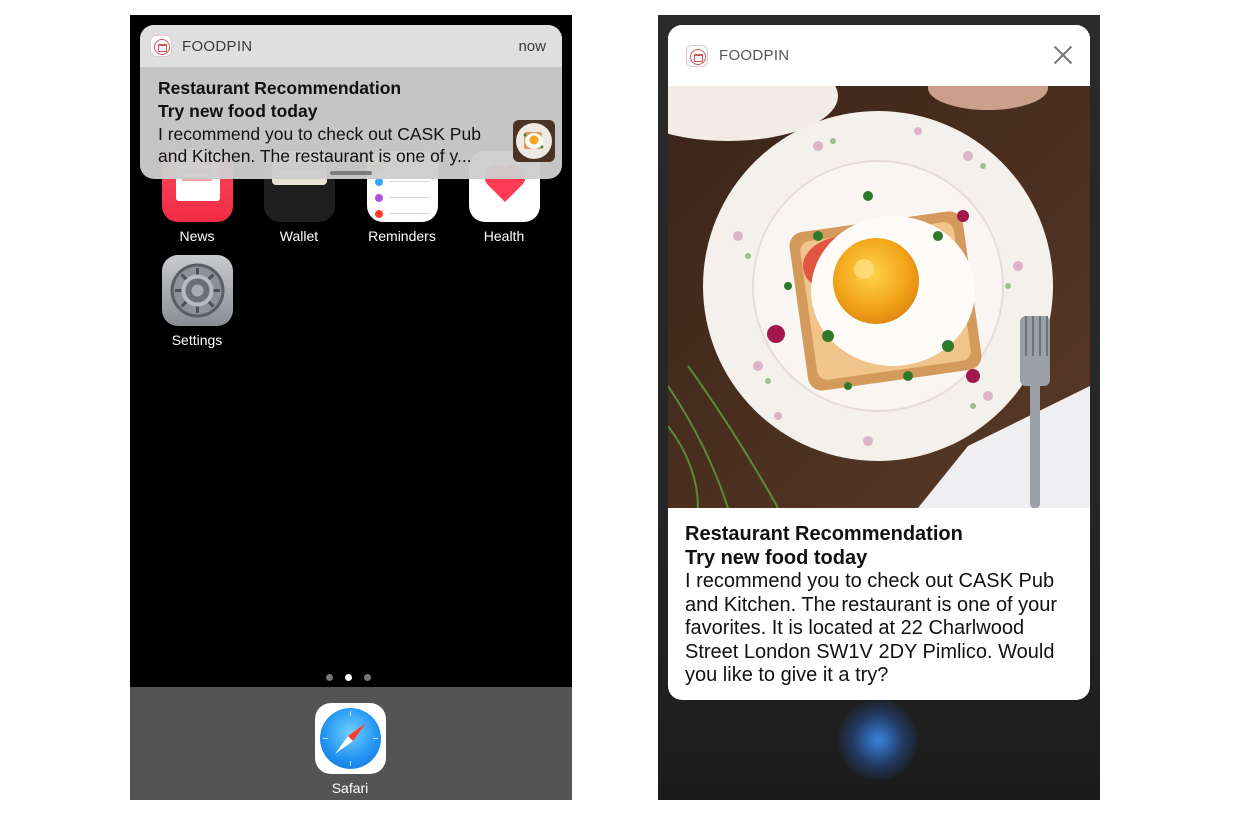 This screenshot has width=1240, height=815. What do you see at coordinates (197, 236) in the screenshot?
I see `news-app-label: News` at bounding box center [197, 236].